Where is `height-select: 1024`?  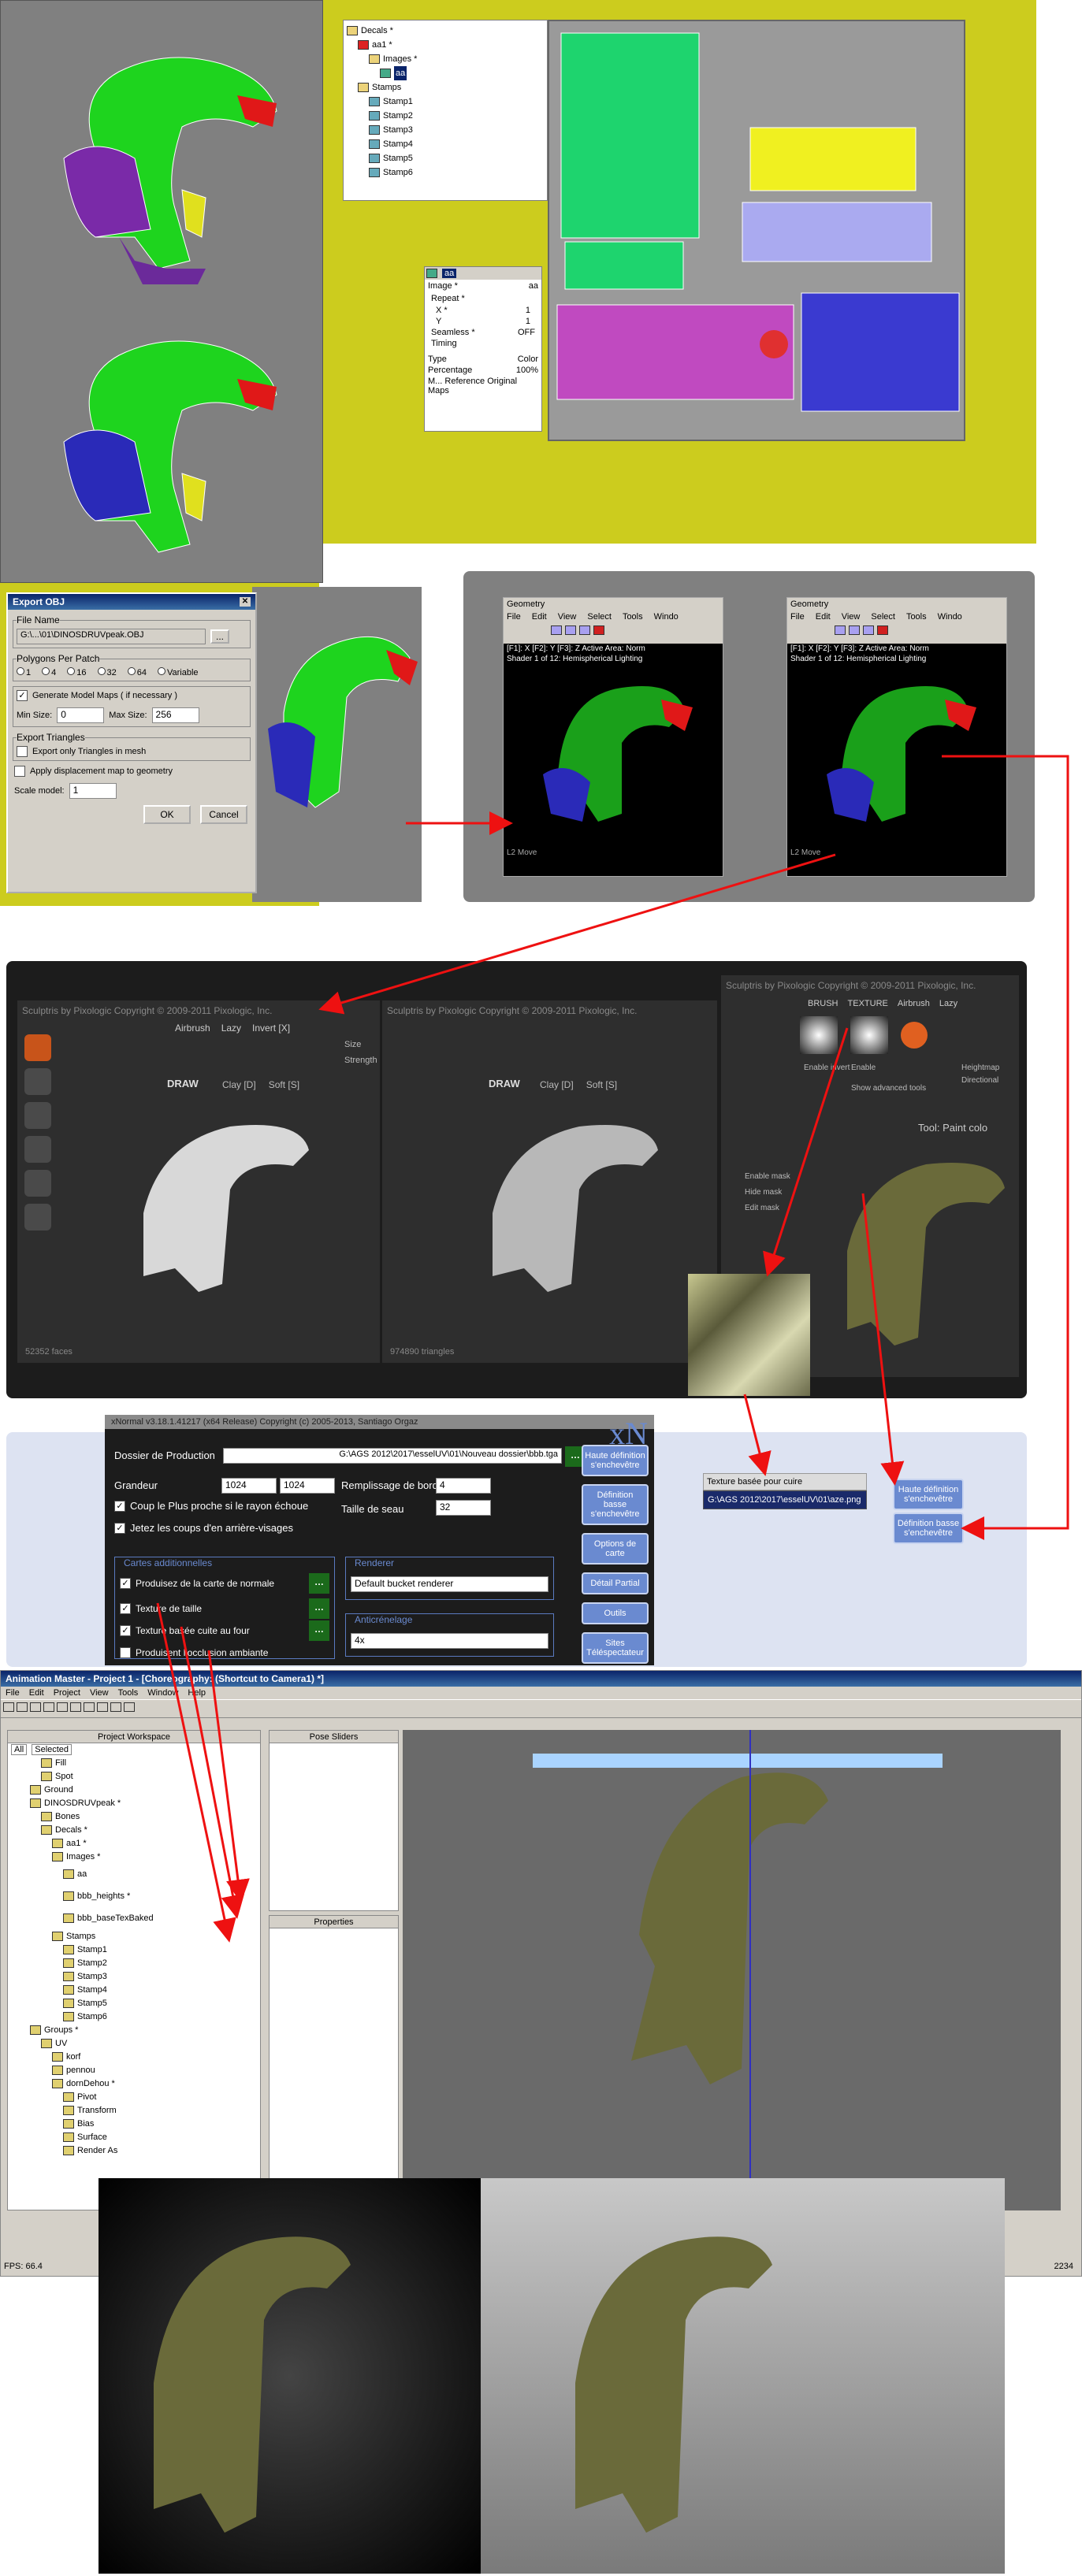
height-select: 1024 is located at coordinates (307, 1486).